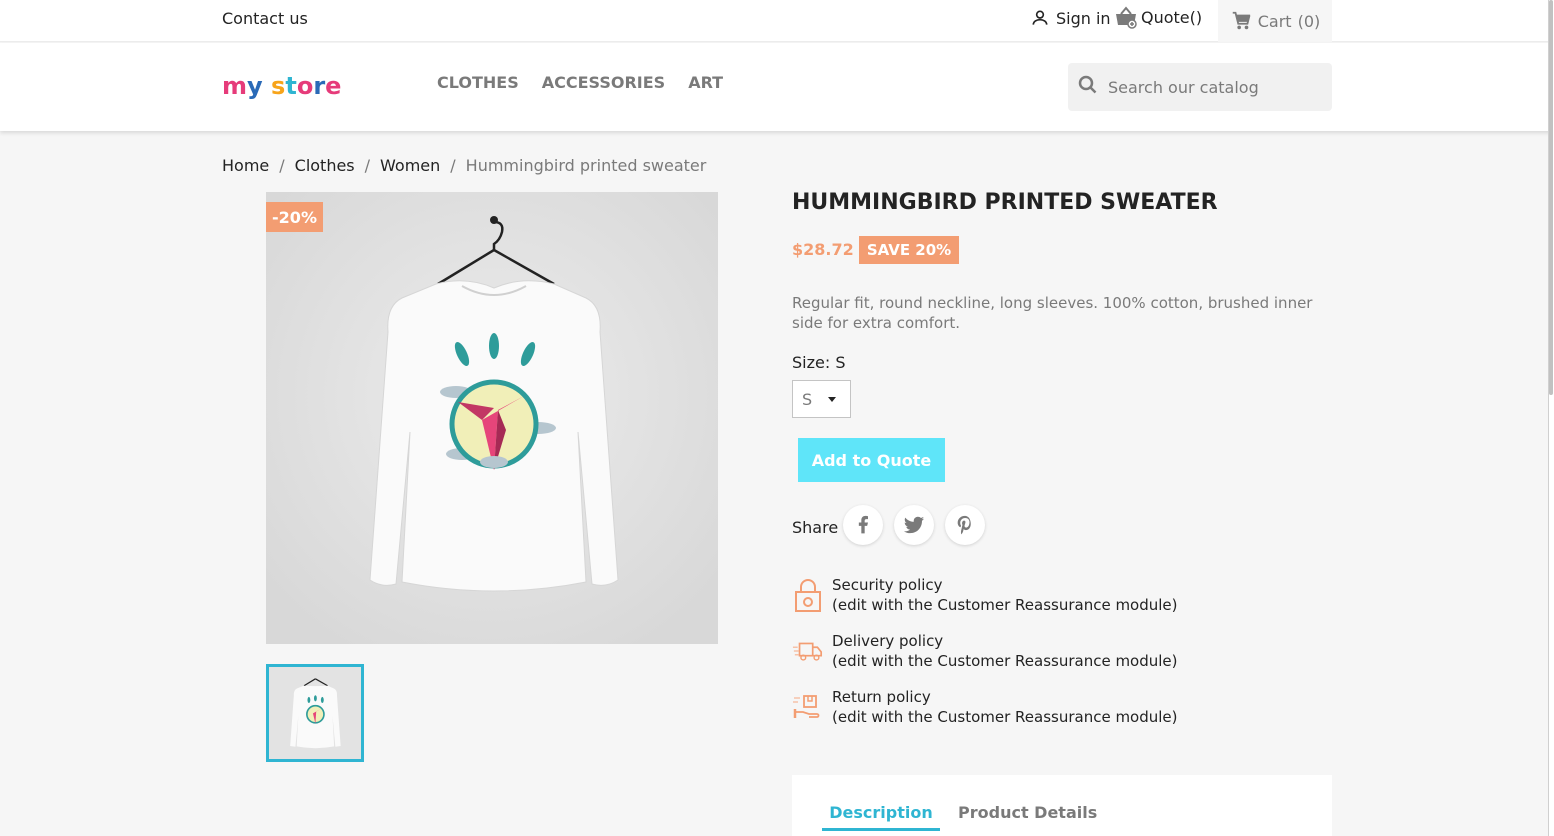 This screenshot has height=836, width=1554. What do you see at coordinates (821, 399) in the screenshot?
I see `size-select: S` at bounding box center [821, 399].